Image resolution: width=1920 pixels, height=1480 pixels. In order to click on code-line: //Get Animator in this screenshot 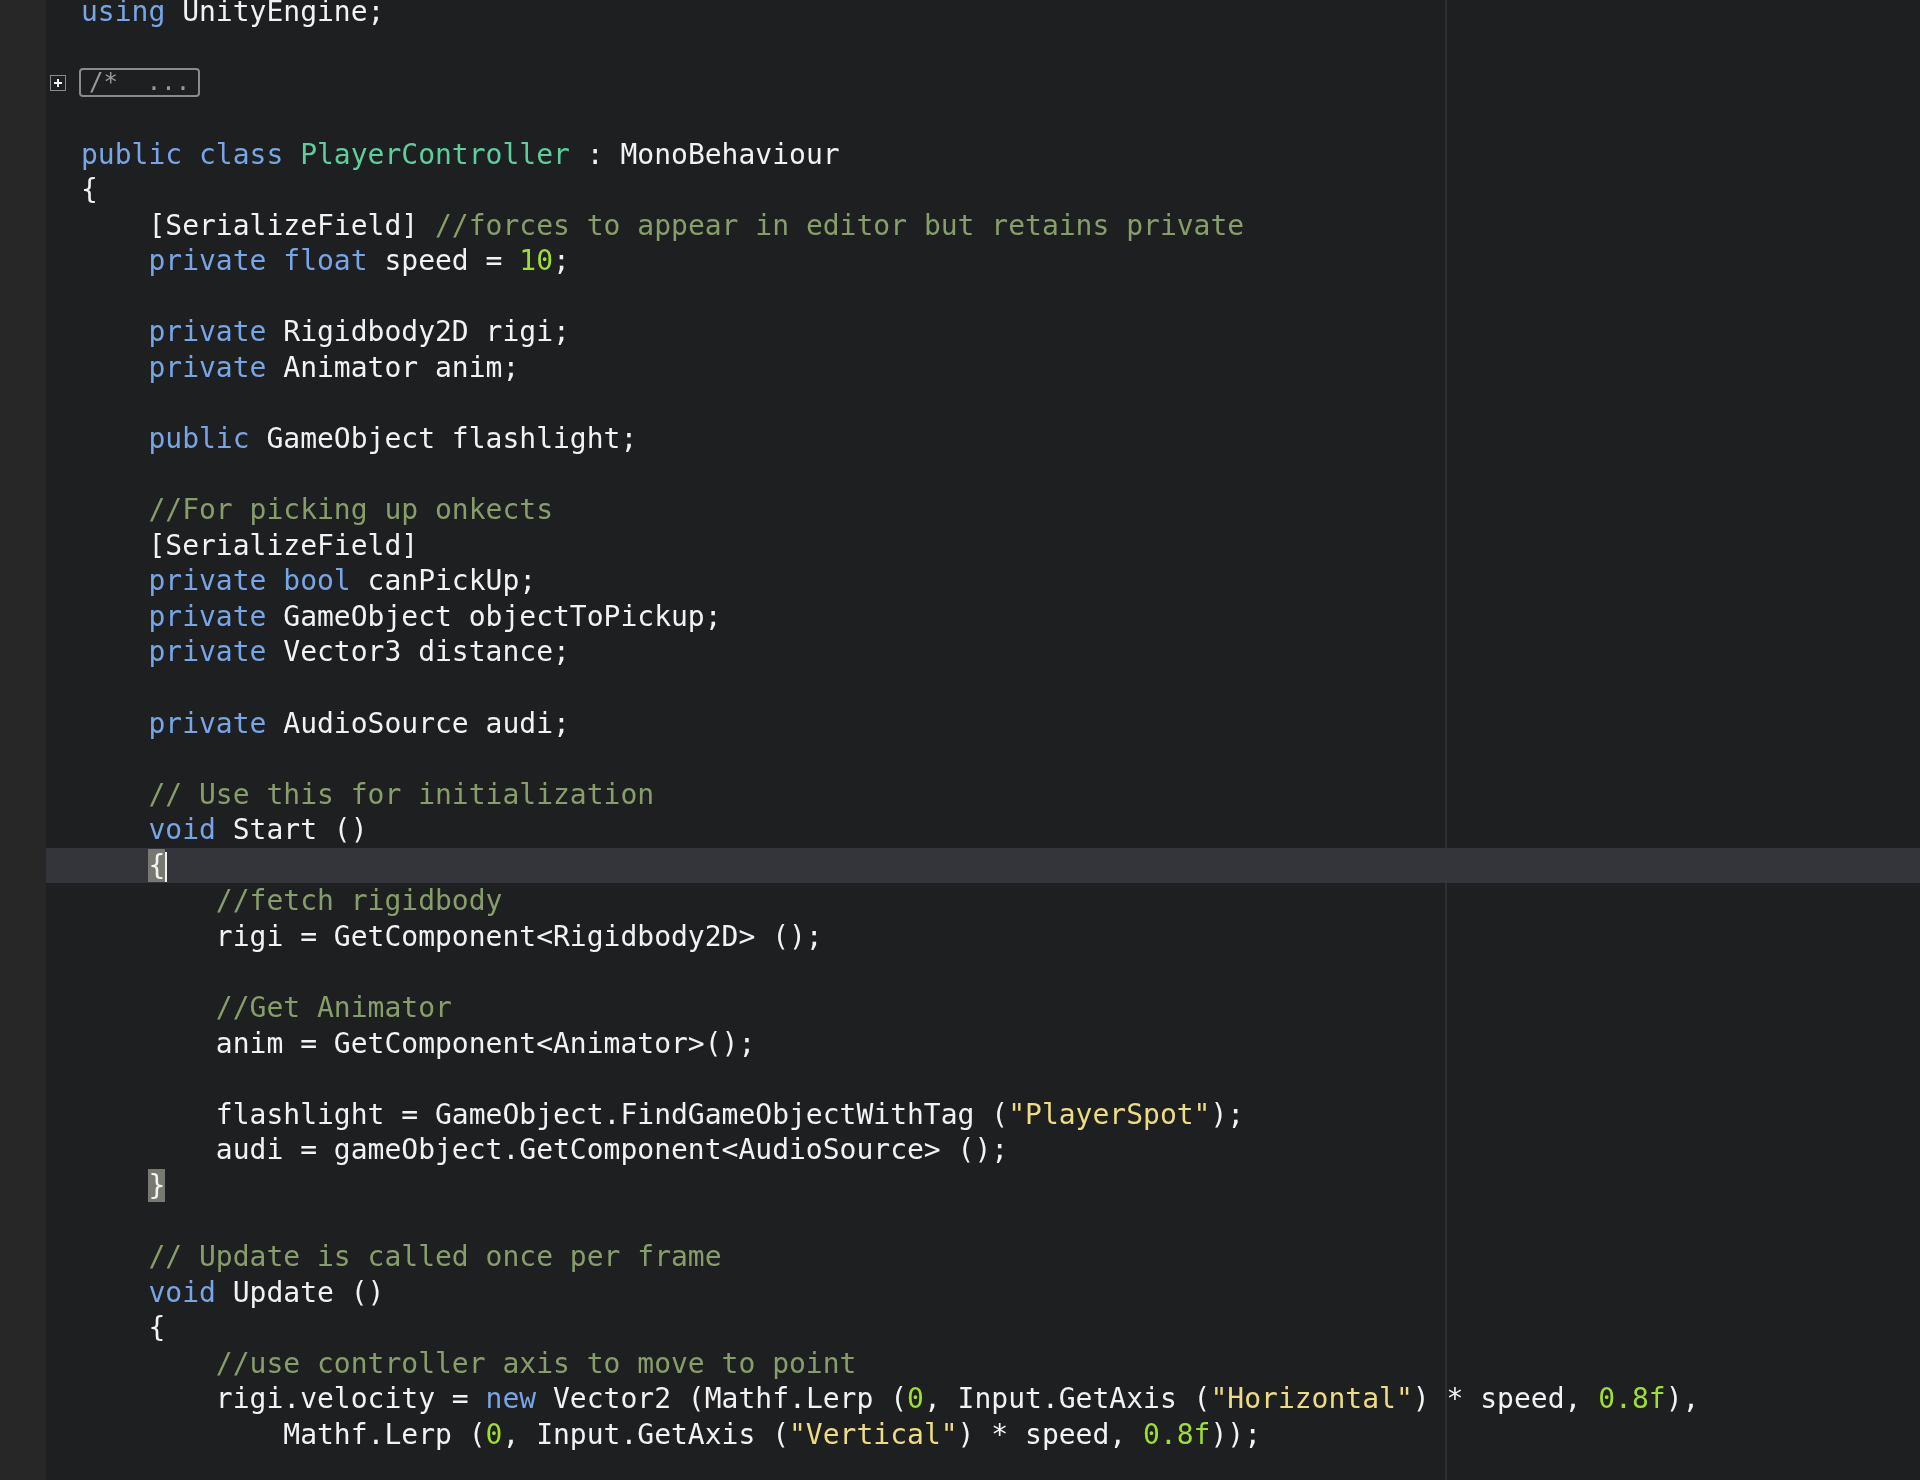, I will do `click(333, 1008)`.